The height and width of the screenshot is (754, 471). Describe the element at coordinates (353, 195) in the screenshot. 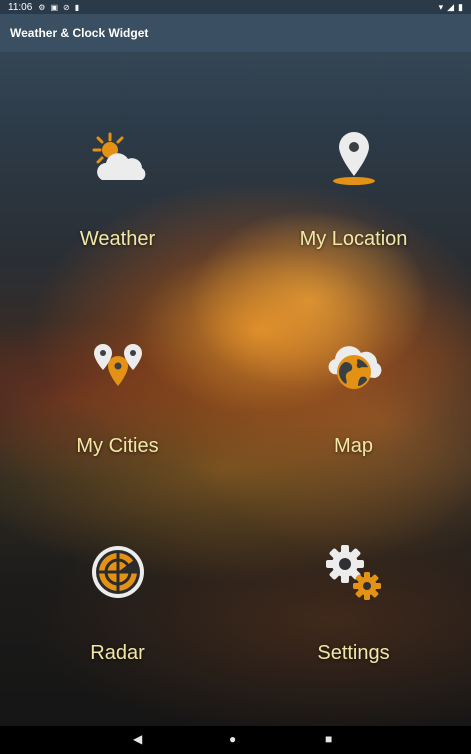

I see `tile-my-location: My Location` at that location.